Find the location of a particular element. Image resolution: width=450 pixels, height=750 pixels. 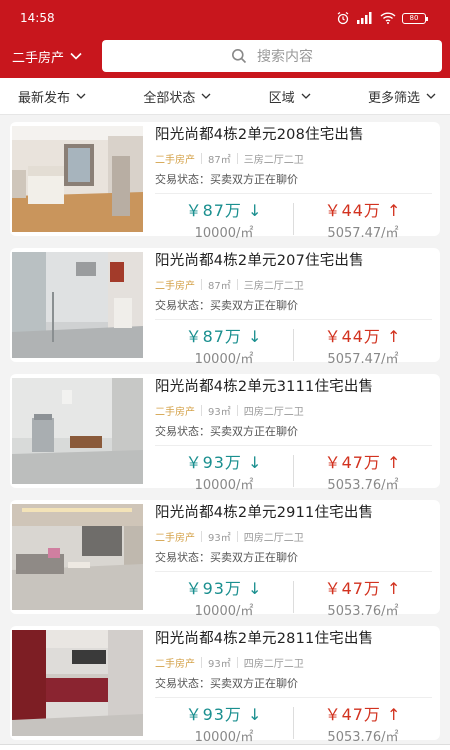

status-icons: 80 is located at coordinates (382, 18).